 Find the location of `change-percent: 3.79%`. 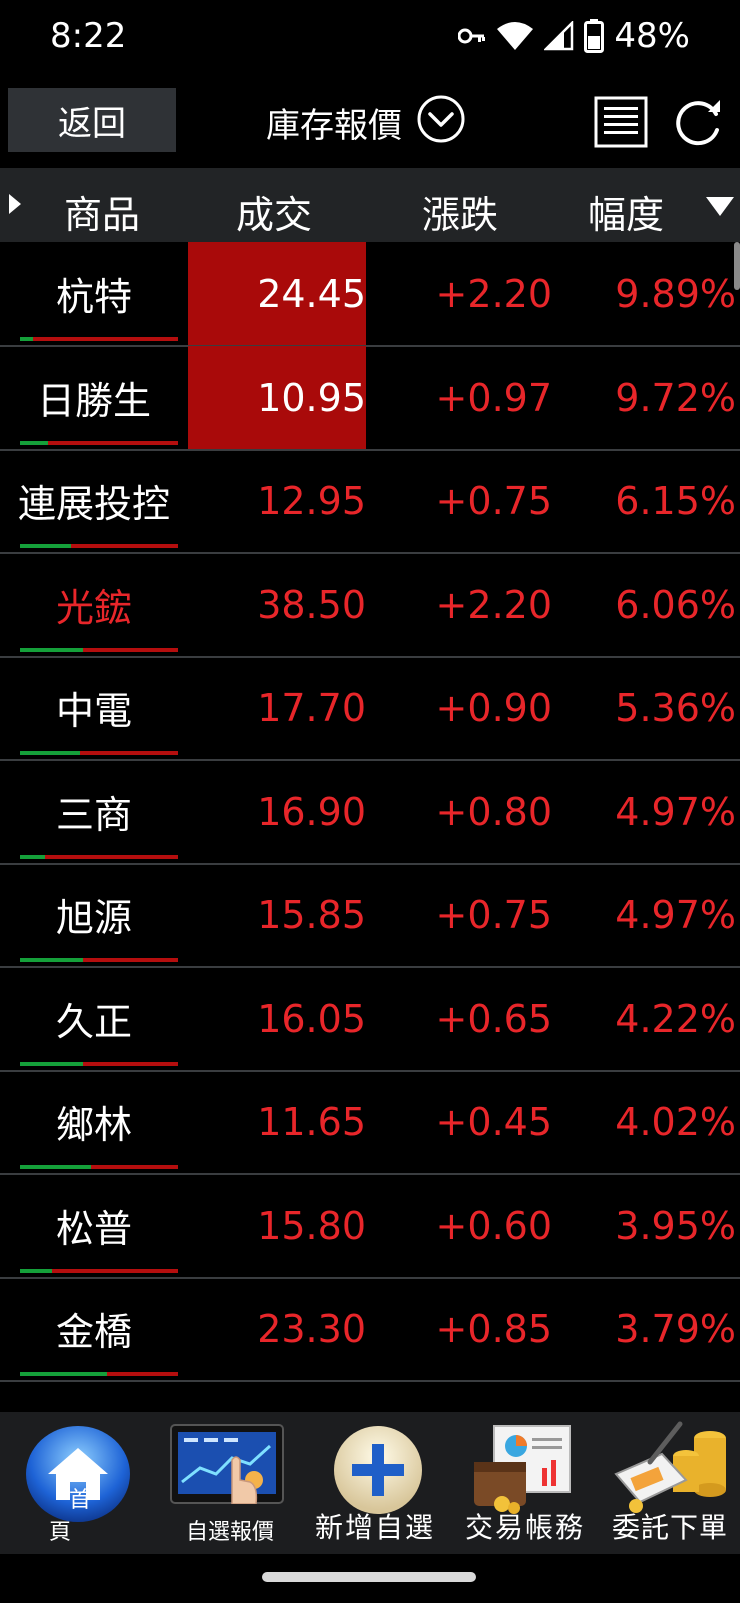

change-percent: 3.79% is located at coordinates (675, 1328).